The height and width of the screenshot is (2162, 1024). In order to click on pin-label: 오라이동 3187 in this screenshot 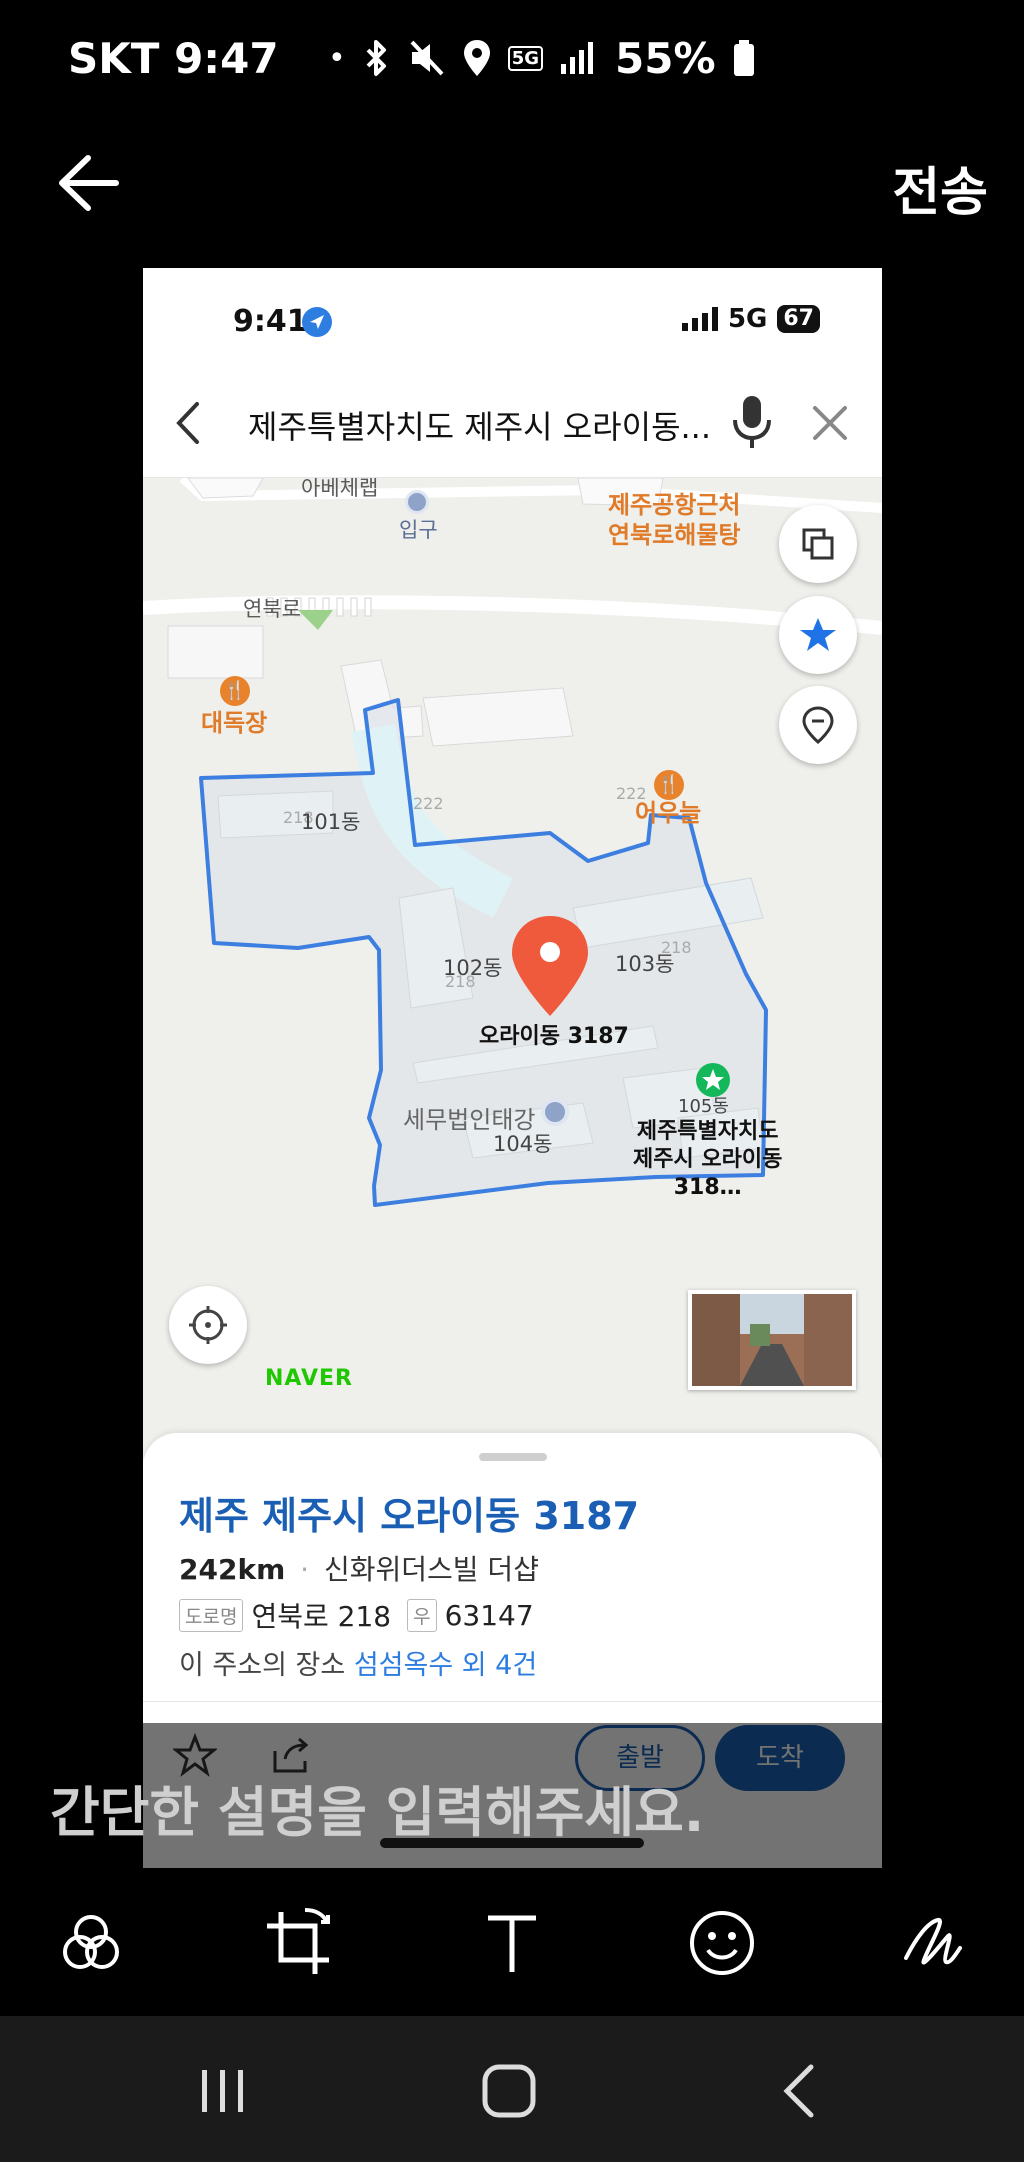, I will do `click(554, 1036)`.